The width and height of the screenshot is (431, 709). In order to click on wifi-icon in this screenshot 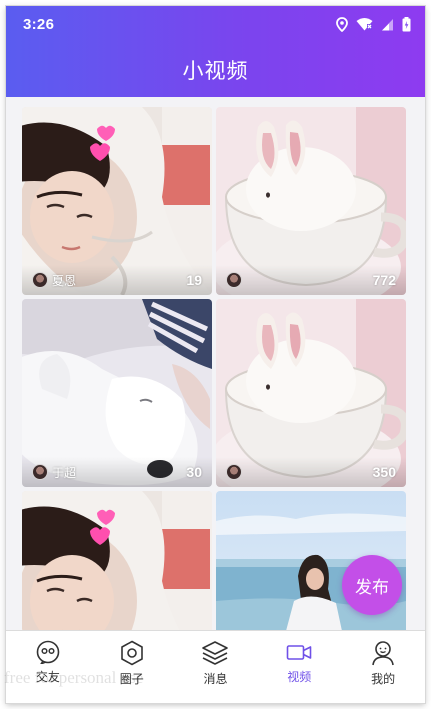, I will do `click(364, 24)`.